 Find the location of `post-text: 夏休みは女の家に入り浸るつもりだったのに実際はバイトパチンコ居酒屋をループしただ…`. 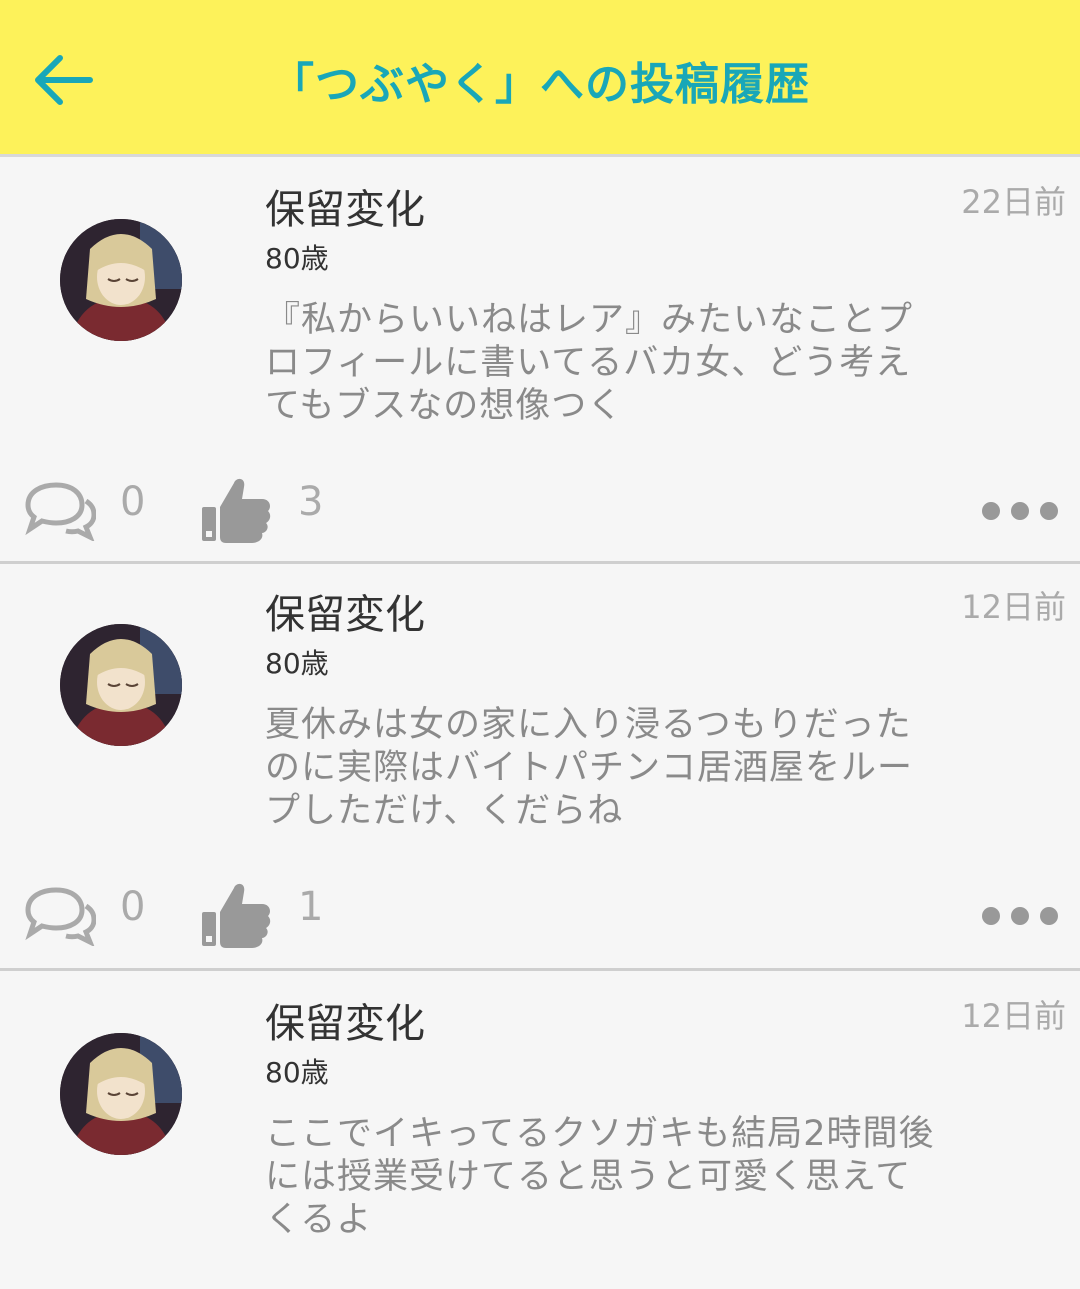

post-text: 夏休みは女の家に入り浸るつもりだったのに実際はバイトパチンコ居酒屋をループしただ… is located at coordinates (589, 768).